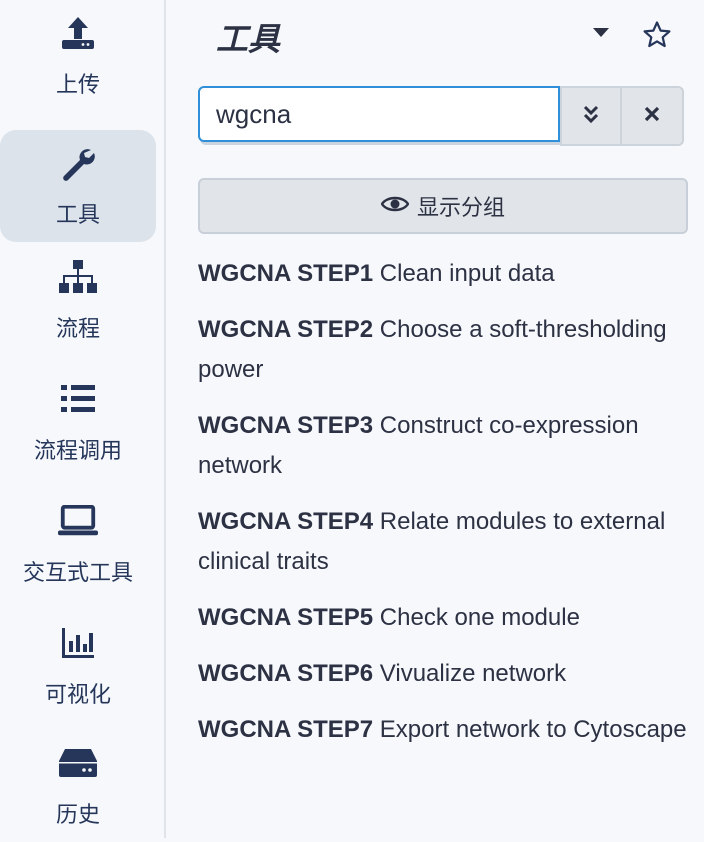 The image size is (704, 842). I want to click on nav-label: 流程调用, so click(77, 451).